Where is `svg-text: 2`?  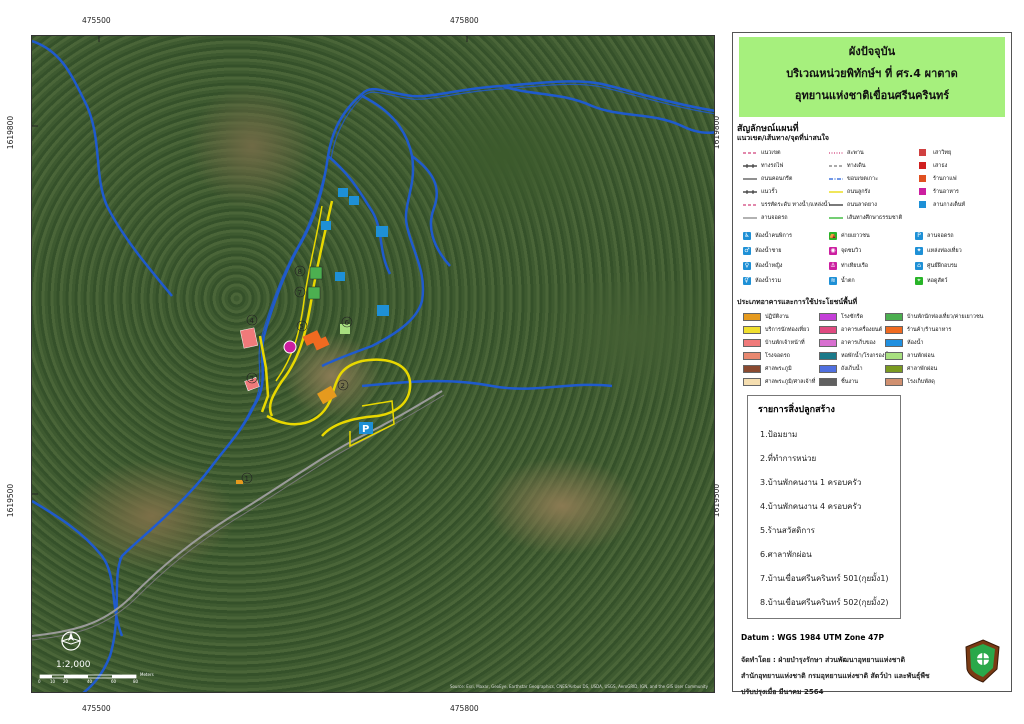
svg-text: 2 is located at coordinates (343, 386).